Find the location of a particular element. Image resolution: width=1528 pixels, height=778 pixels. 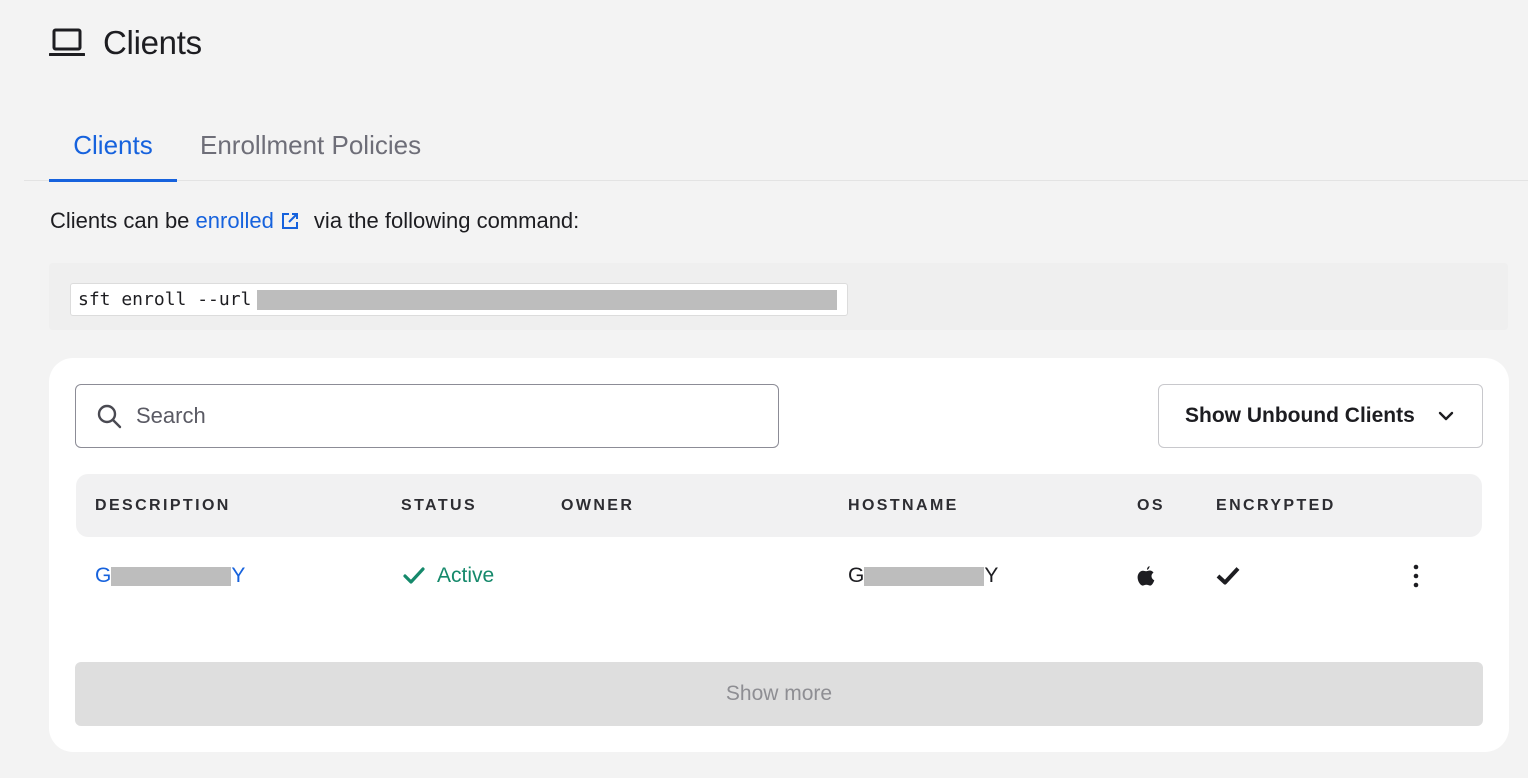

row-actions-button is located at coordinates (1416, 576).